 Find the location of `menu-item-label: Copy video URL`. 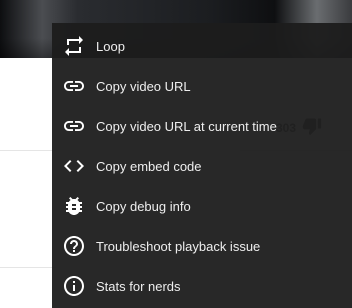

menu-item-label: Copy video URL is located at coordinates (143, 86).